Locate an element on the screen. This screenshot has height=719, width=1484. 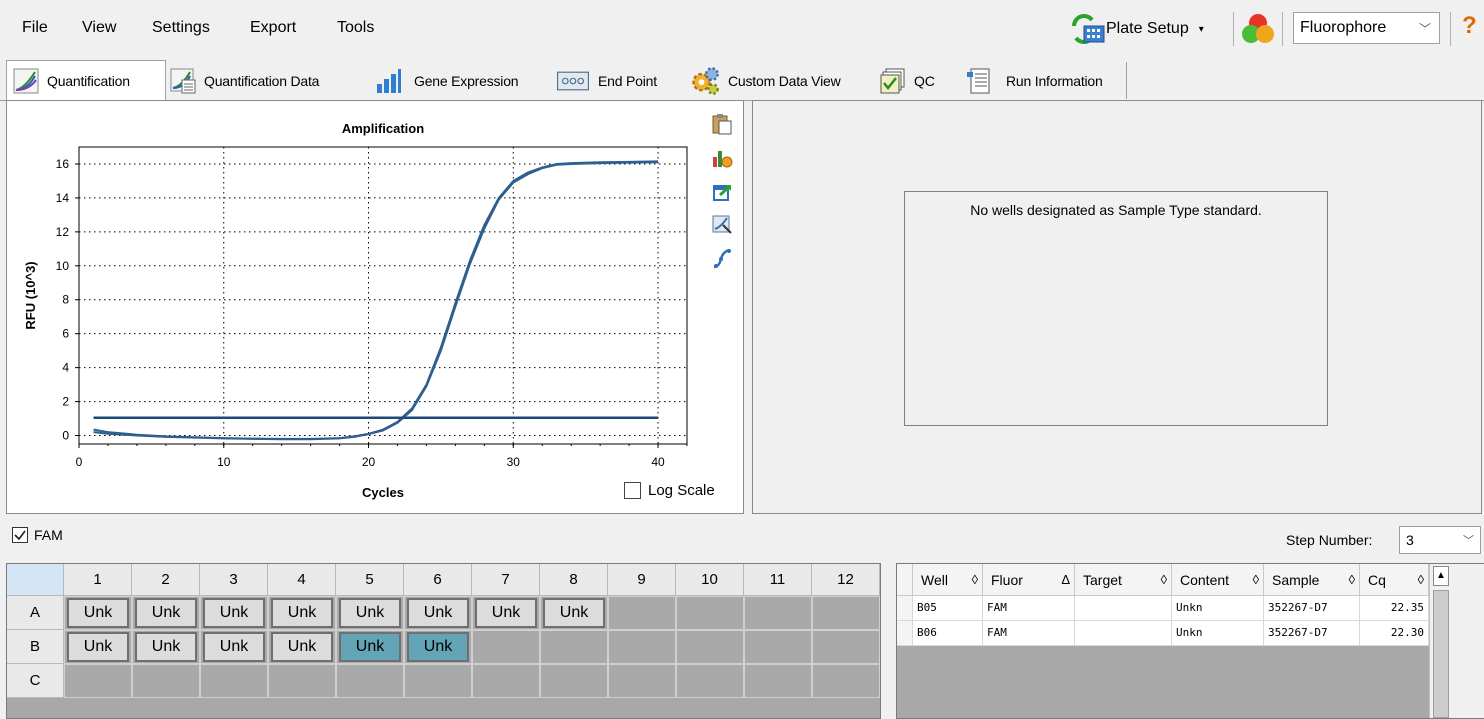
menu-export: Export is located at coordinates (273, 28).